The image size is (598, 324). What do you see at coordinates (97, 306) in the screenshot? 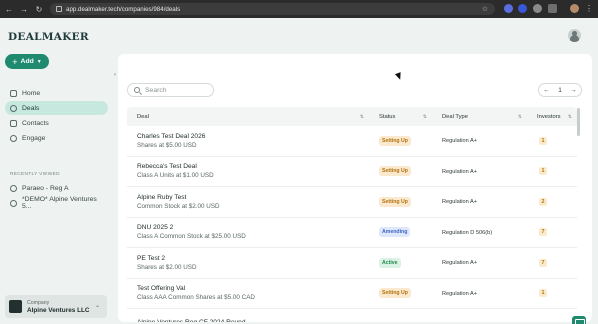
I see `chevron-down-icon: ⌄` at bounding box center [97, 306].